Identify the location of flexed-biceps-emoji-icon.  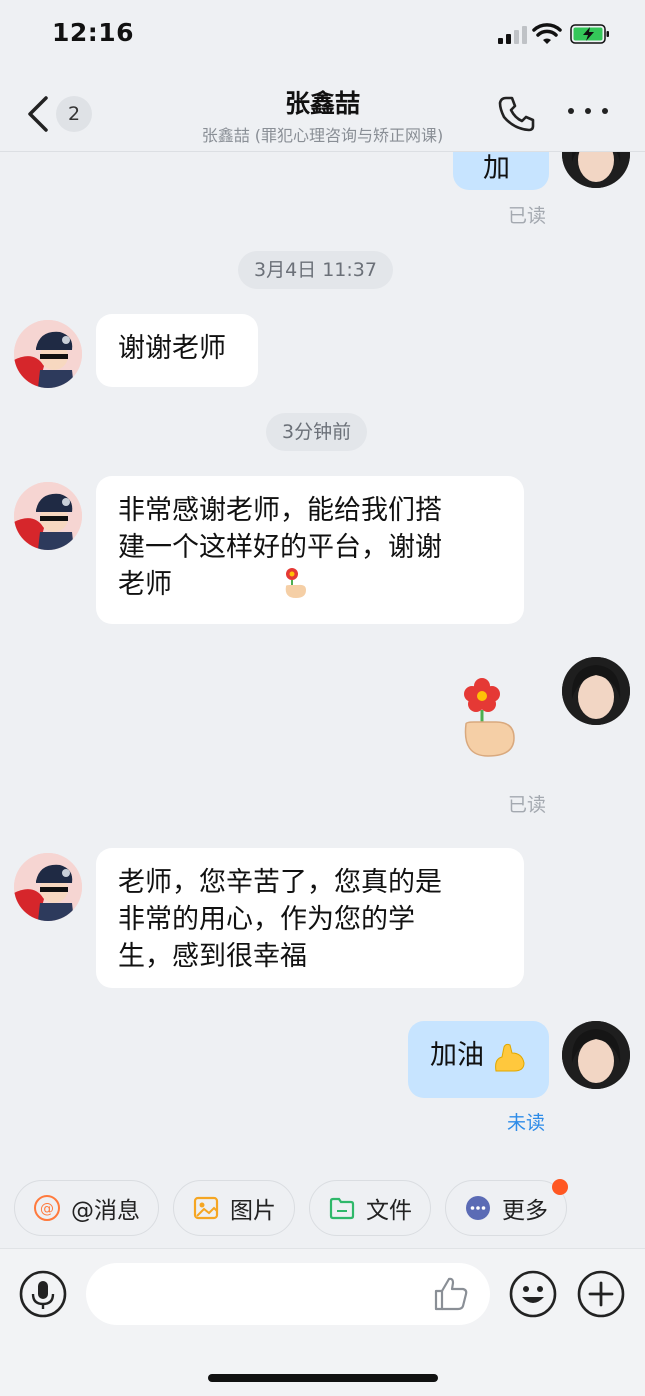
(510, 1057).